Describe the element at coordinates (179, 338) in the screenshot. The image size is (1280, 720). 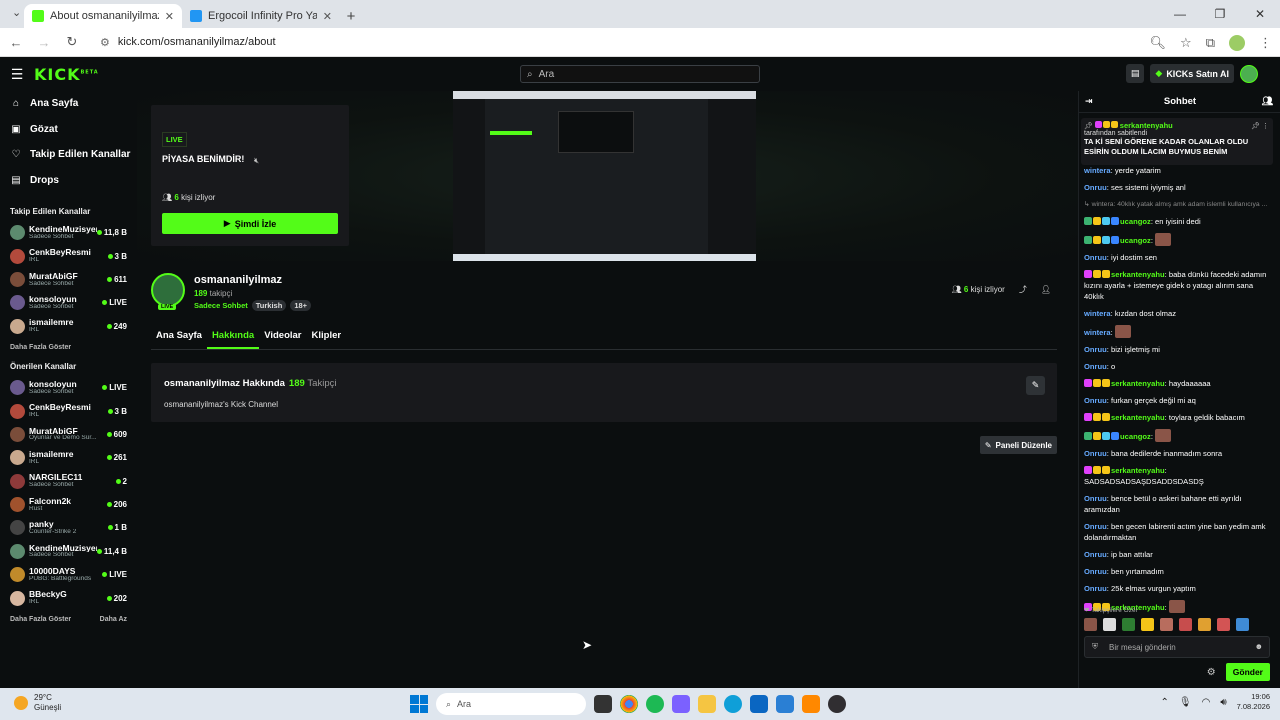
I see `tab-0: Ana Sayfa` at that location.